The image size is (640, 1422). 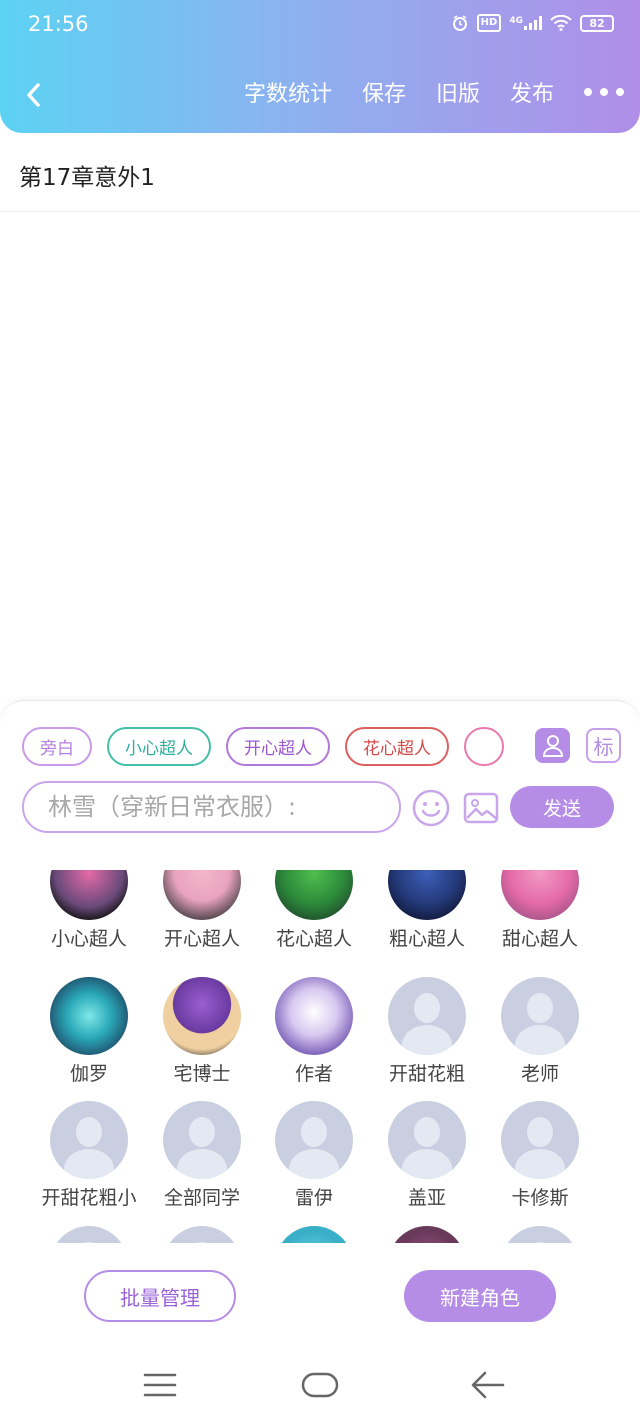 What do you see at coordinates (87, 175) in the screenshot?
I see `chapter-title: 第17章意外1` at bounding box center [87, 175].